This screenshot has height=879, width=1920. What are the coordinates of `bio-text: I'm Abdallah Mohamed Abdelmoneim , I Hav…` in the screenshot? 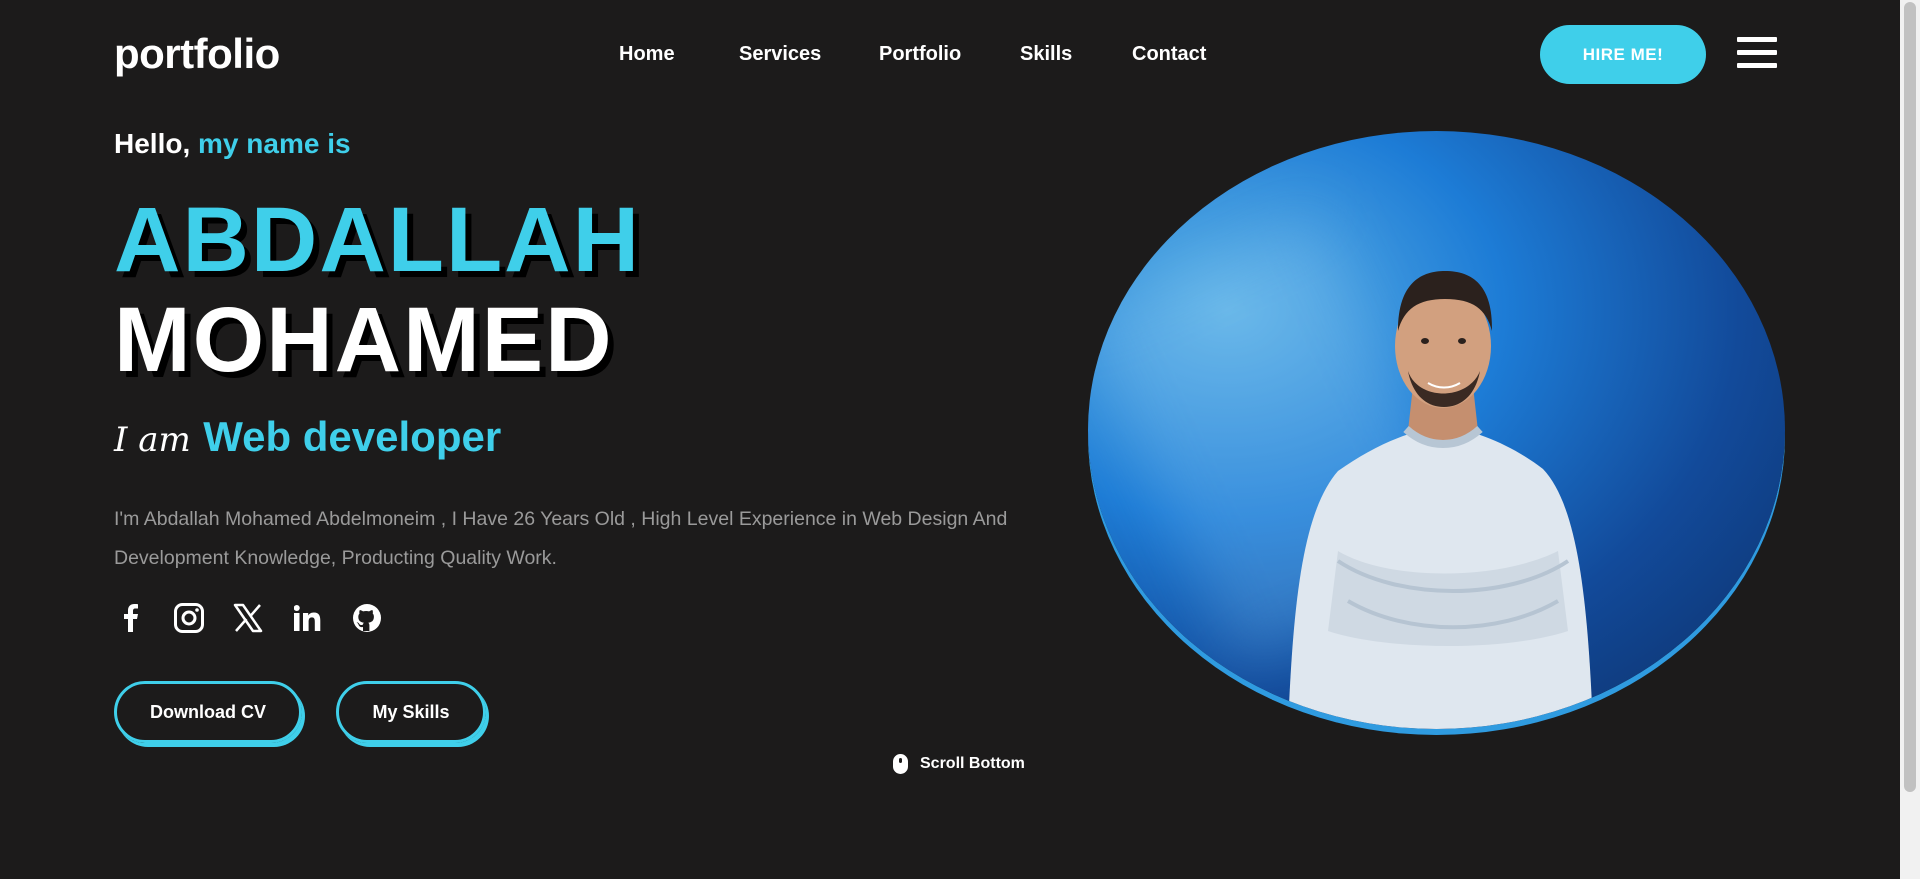 It's located at (561, 538).